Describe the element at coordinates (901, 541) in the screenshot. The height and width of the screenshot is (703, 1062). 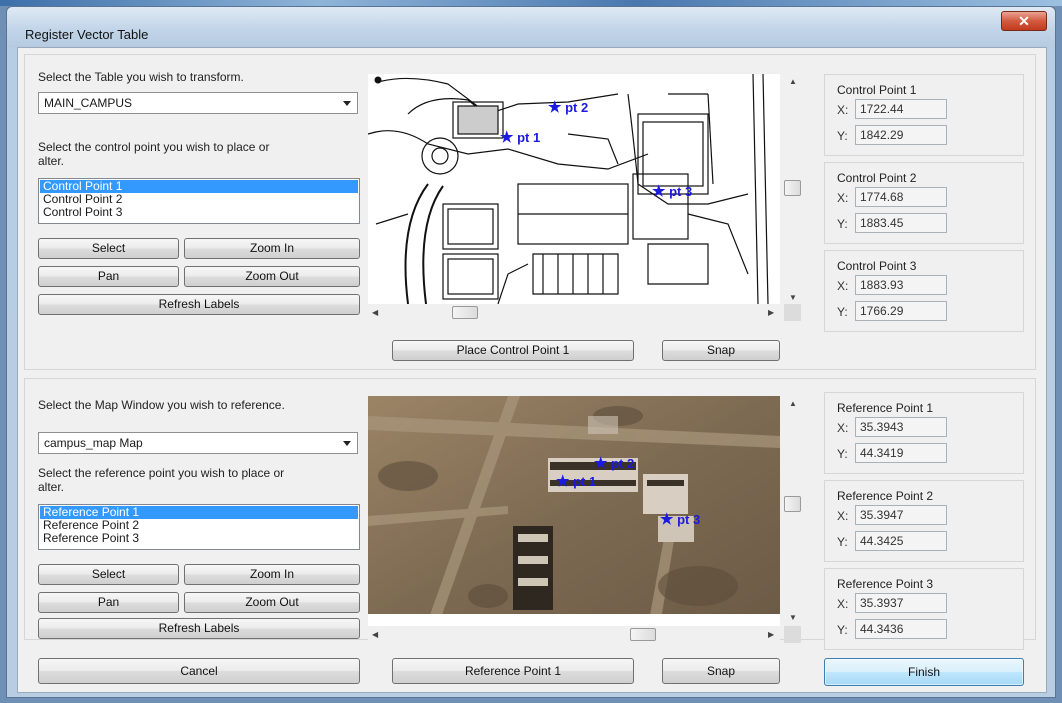
I see `reference-point-2-y-field: 44.3425` at that location.